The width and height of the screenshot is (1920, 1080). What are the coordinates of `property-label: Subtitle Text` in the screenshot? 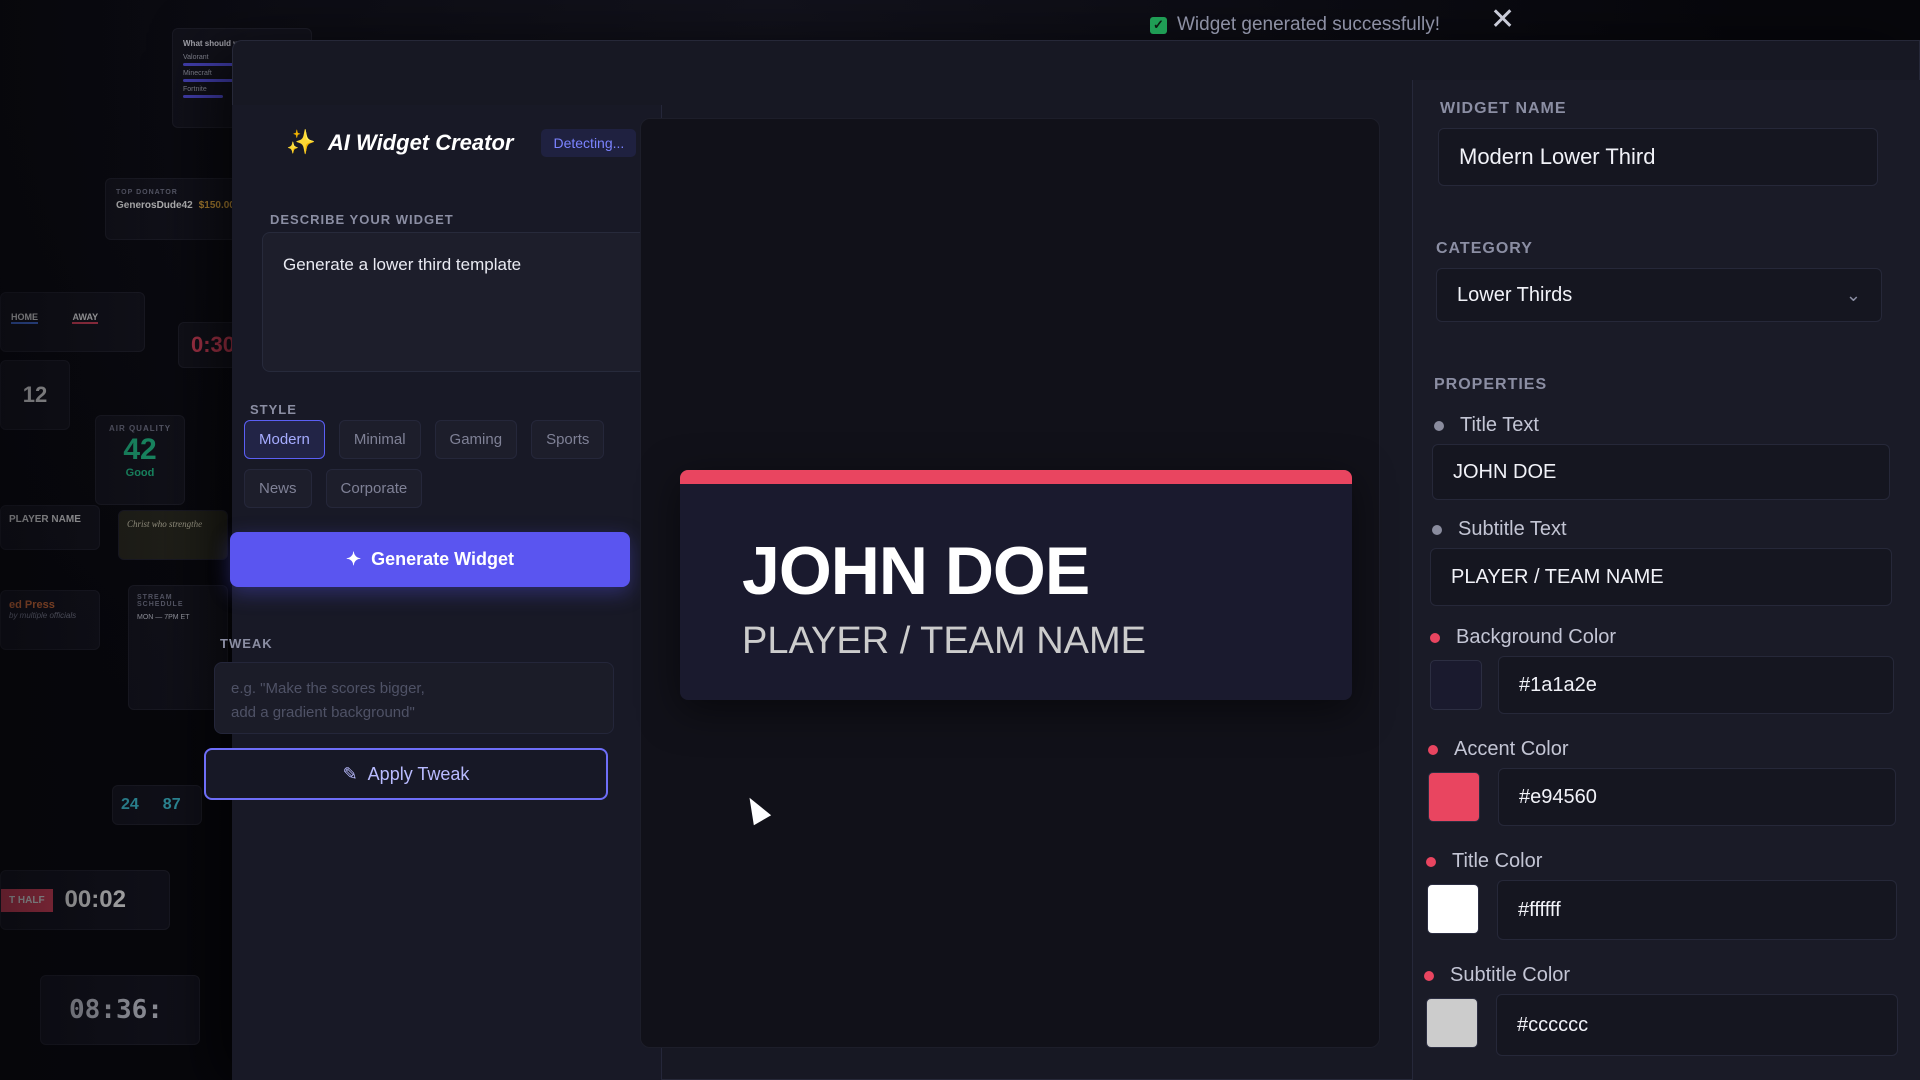 It's located at (1512, 529).